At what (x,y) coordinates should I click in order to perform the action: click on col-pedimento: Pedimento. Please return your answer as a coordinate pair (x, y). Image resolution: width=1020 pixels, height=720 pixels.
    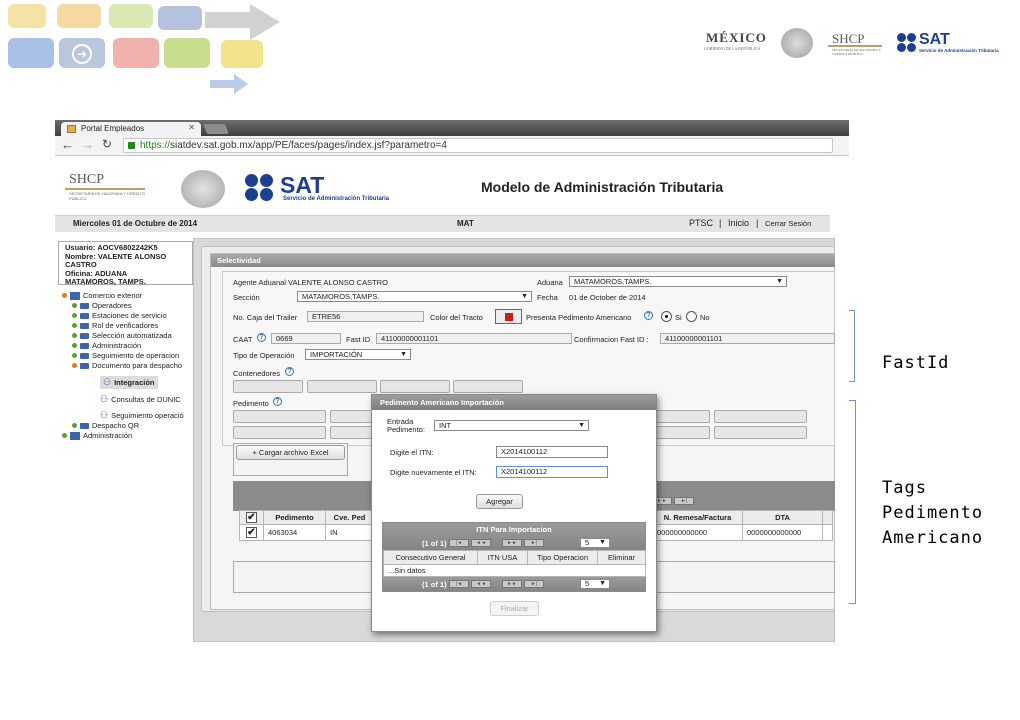
    Looking at the image, I should click on (294, 517).